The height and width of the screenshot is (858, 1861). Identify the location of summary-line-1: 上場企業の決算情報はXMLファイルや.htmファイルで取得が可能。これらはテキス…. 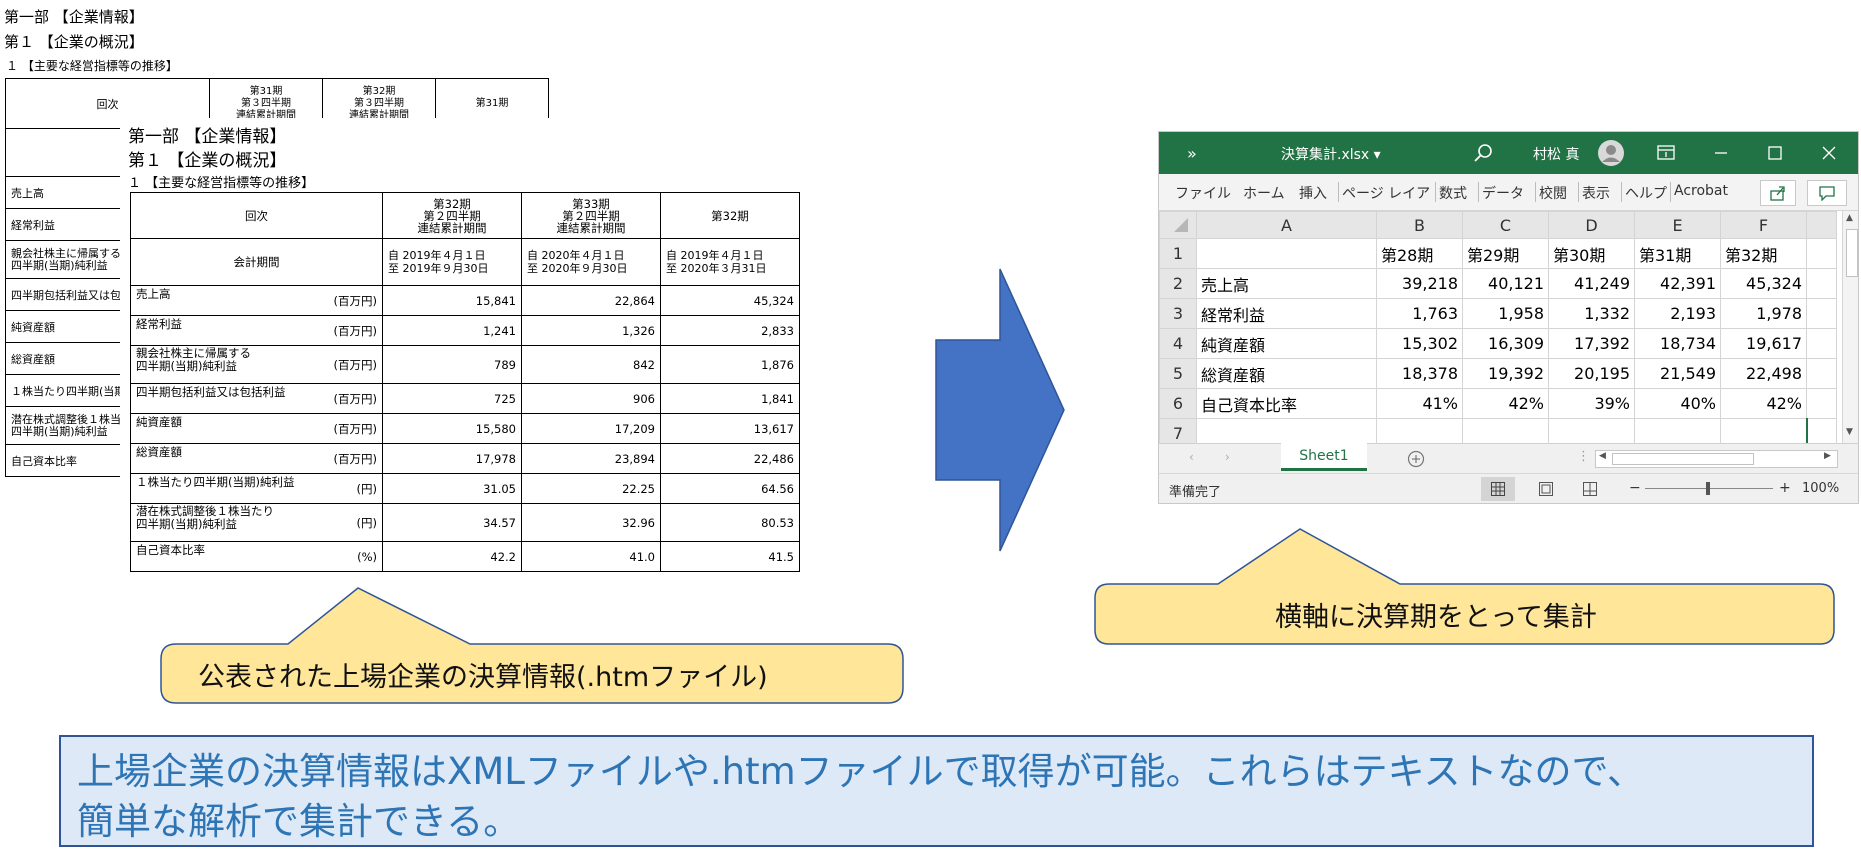
(861, 771).